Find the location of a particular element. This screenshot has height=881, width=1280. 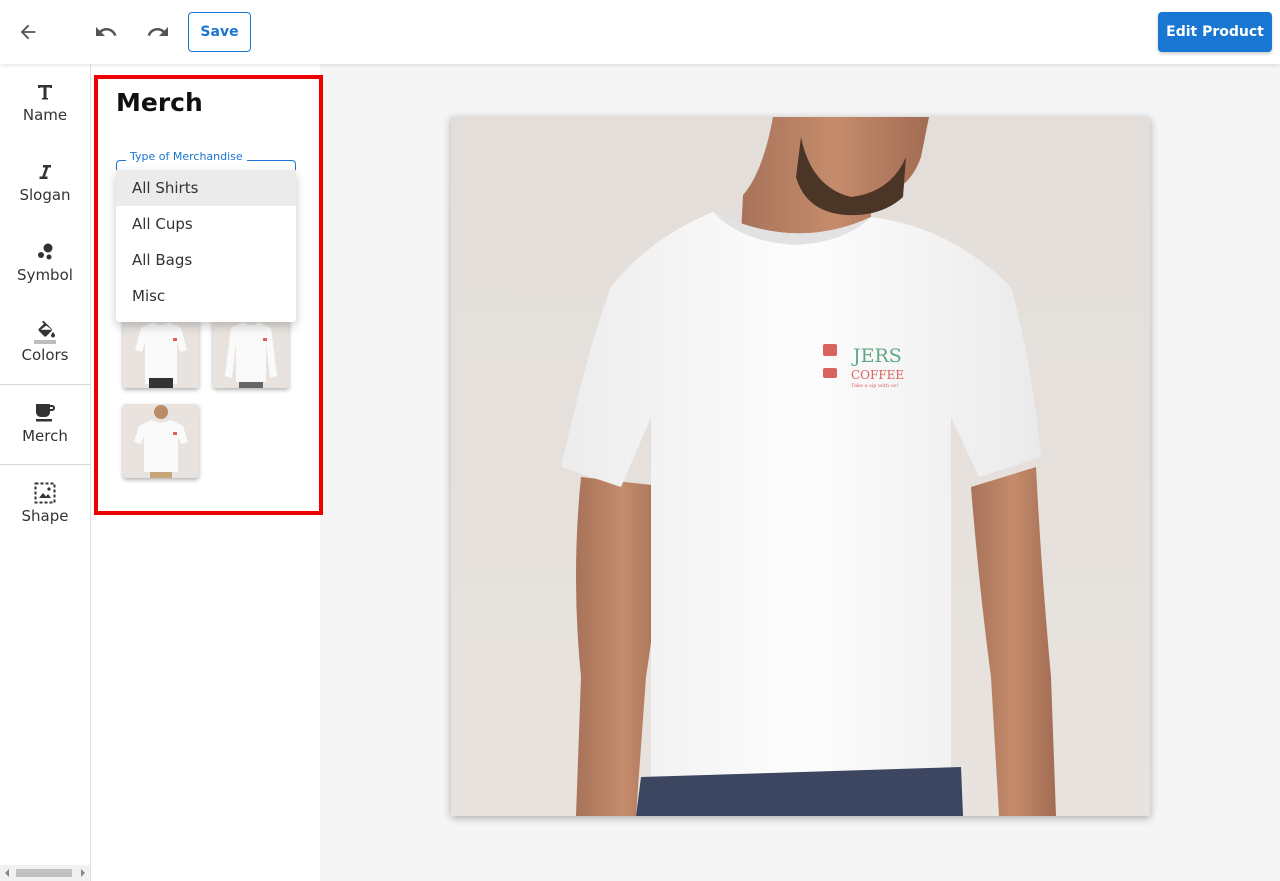

rail-item-label: Merch is located at coordinates (45, 436).